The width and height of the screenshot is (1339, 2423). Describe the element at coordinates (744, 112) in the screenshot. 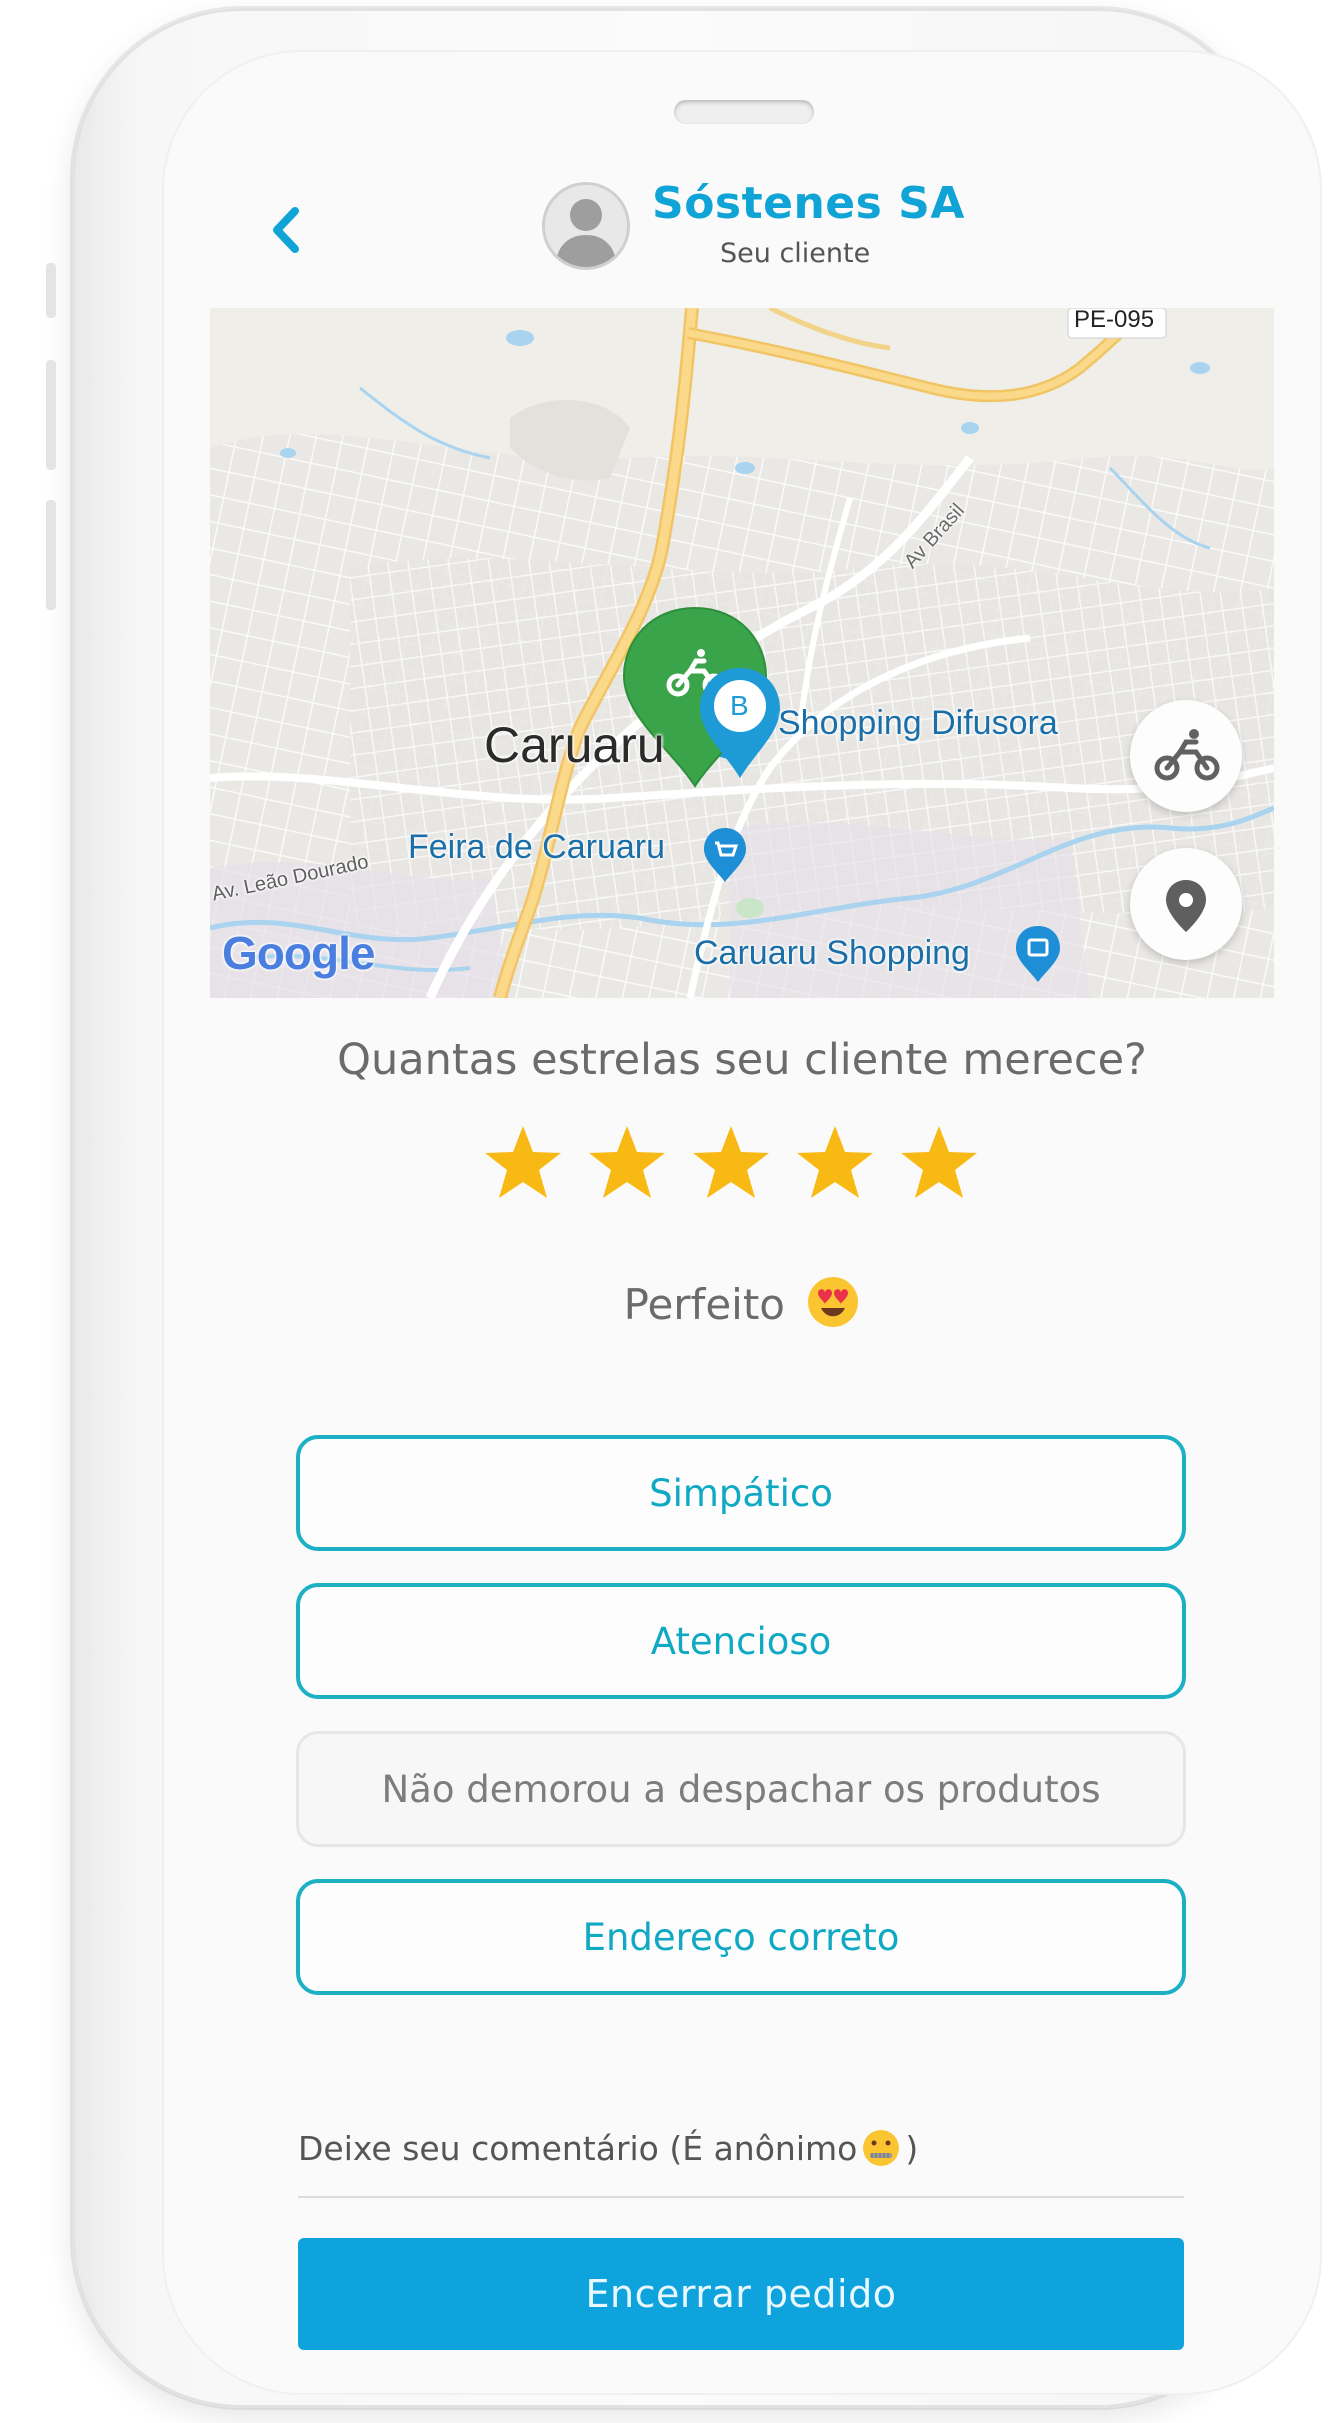

I see `speaker-slot` at that location.